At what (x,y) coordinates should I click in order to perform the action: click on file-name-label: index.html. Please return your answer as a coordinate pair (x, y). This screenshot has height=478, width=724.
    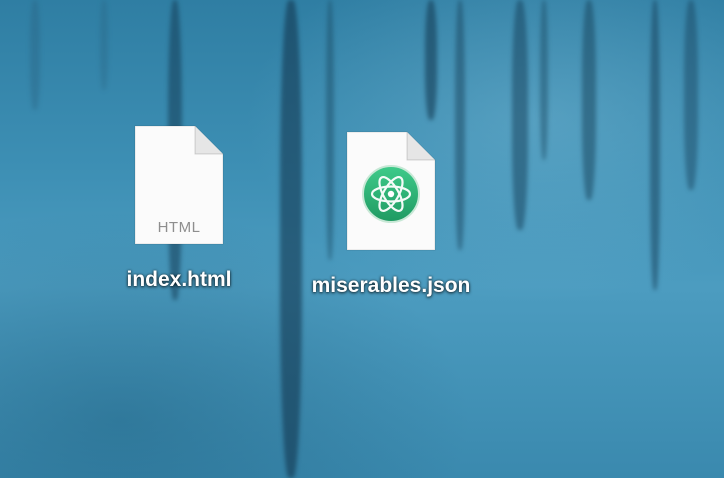
    Looking at the image, I should click on (178, 280).